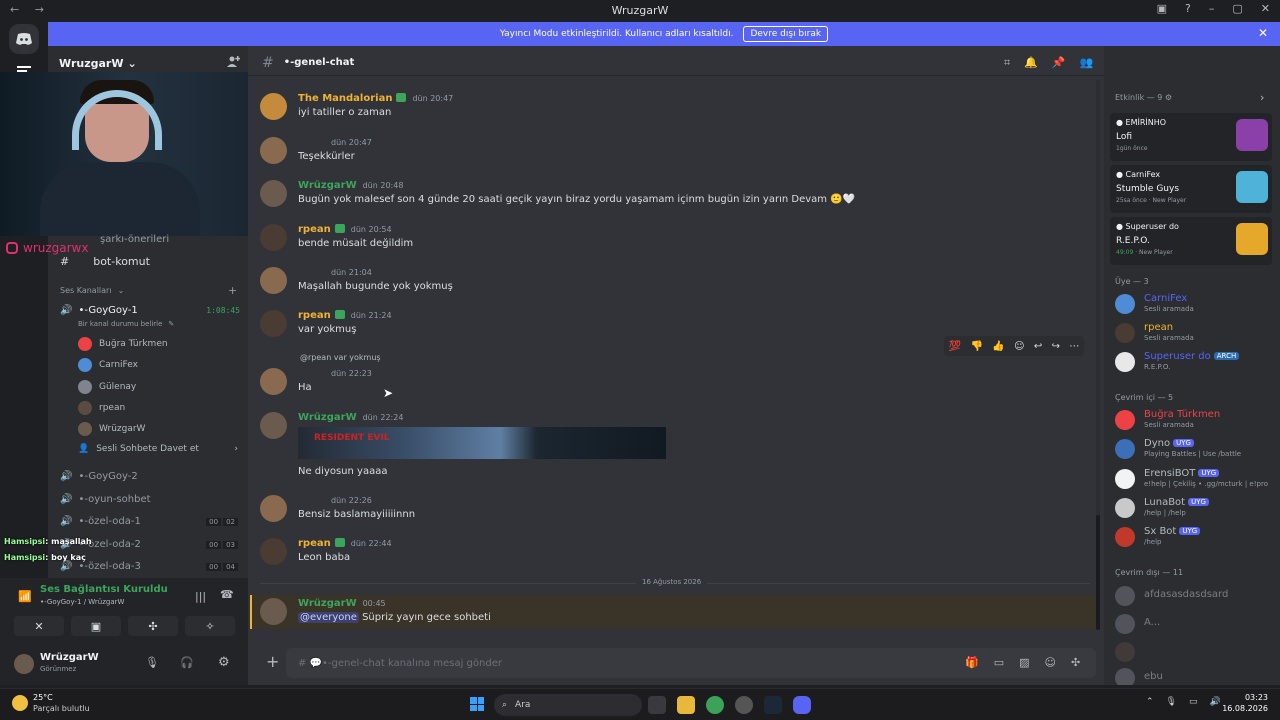 The image size is (1280, 720). Describe the element at coordinates (786, 34) in the screenshot. I see `disable-streamer-button: Devre dışı bırak` at that location.